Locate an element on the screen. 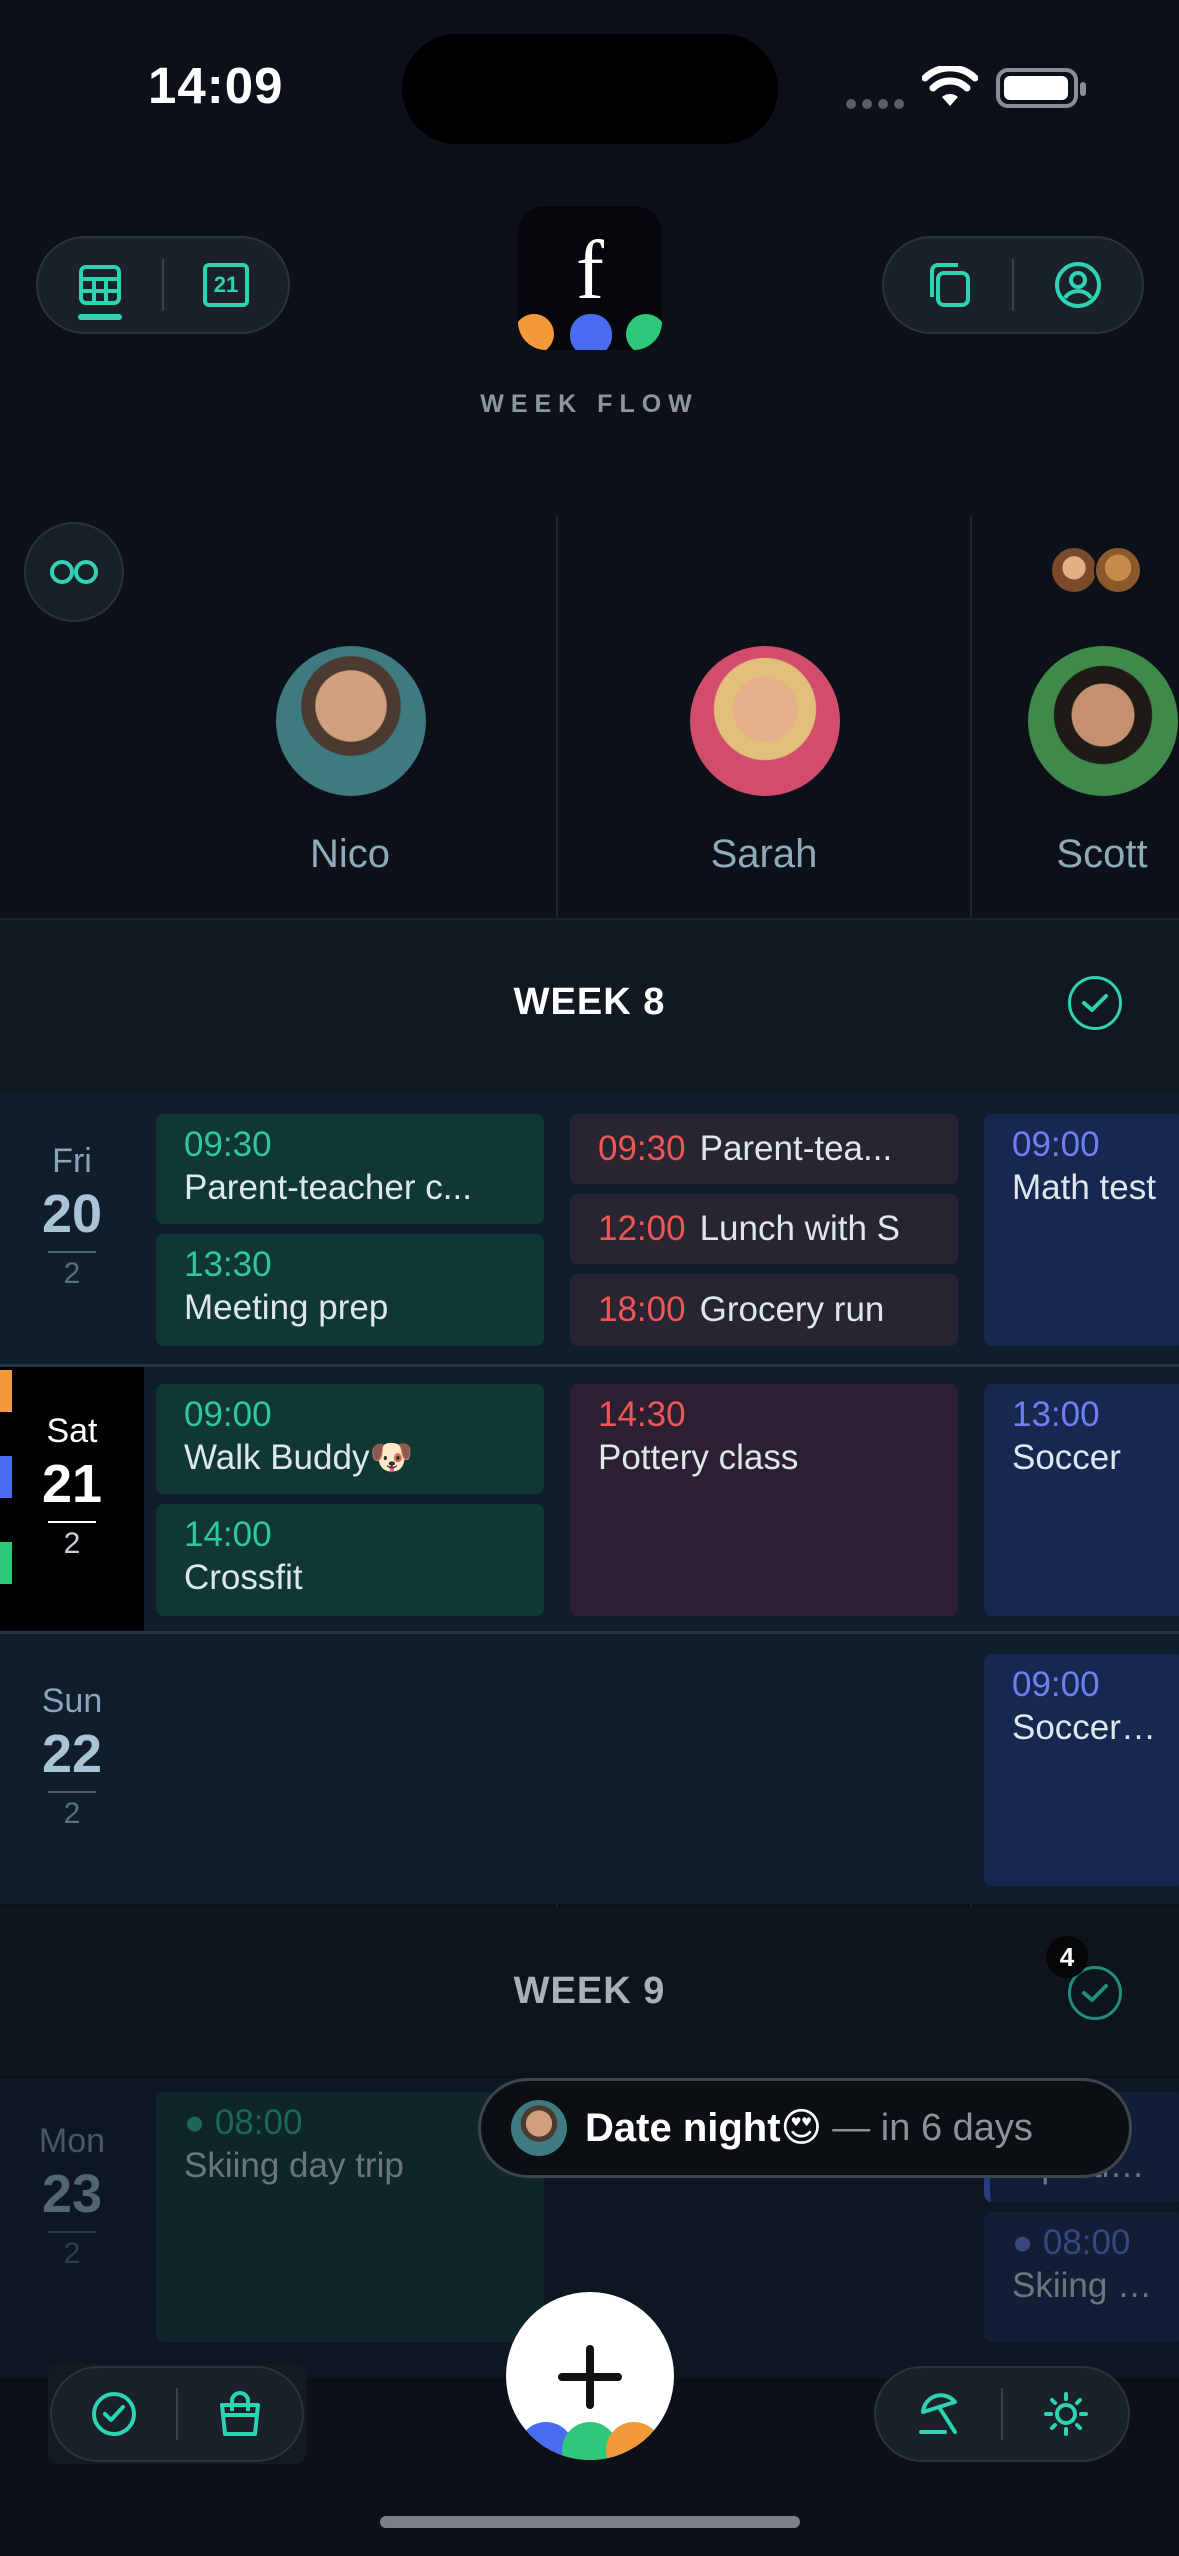 This screenshot has height=2556, width=1179. profile-icon is located at coordinates (1078, 285).